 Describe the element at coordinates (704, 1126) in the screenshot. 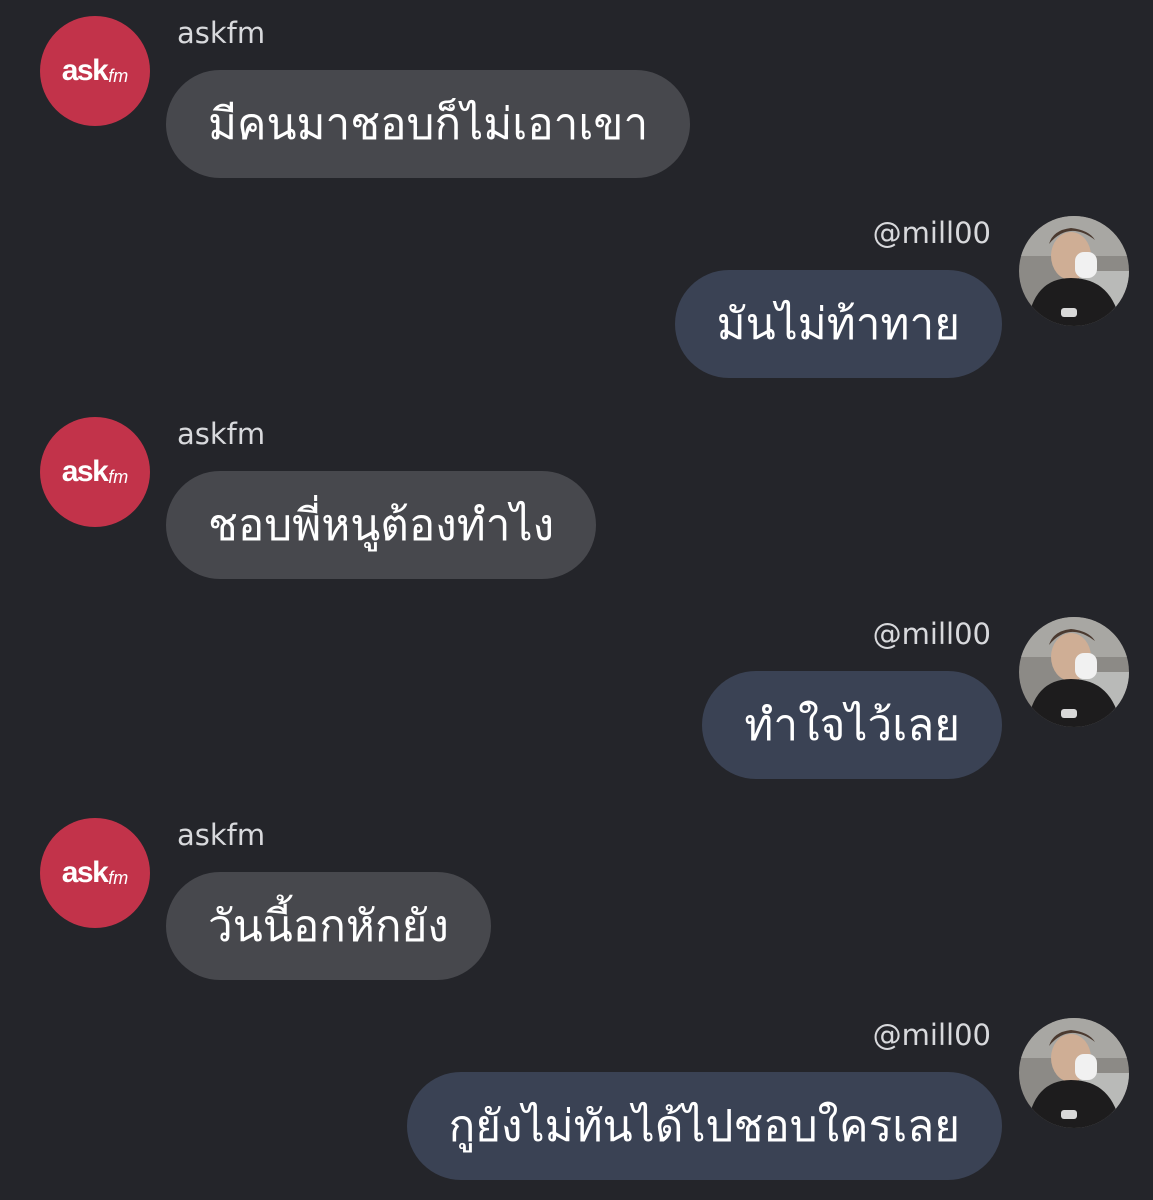

I see `message-bubble: กูยังไม่ทันได้ไปชอบใครเลย` at that location.